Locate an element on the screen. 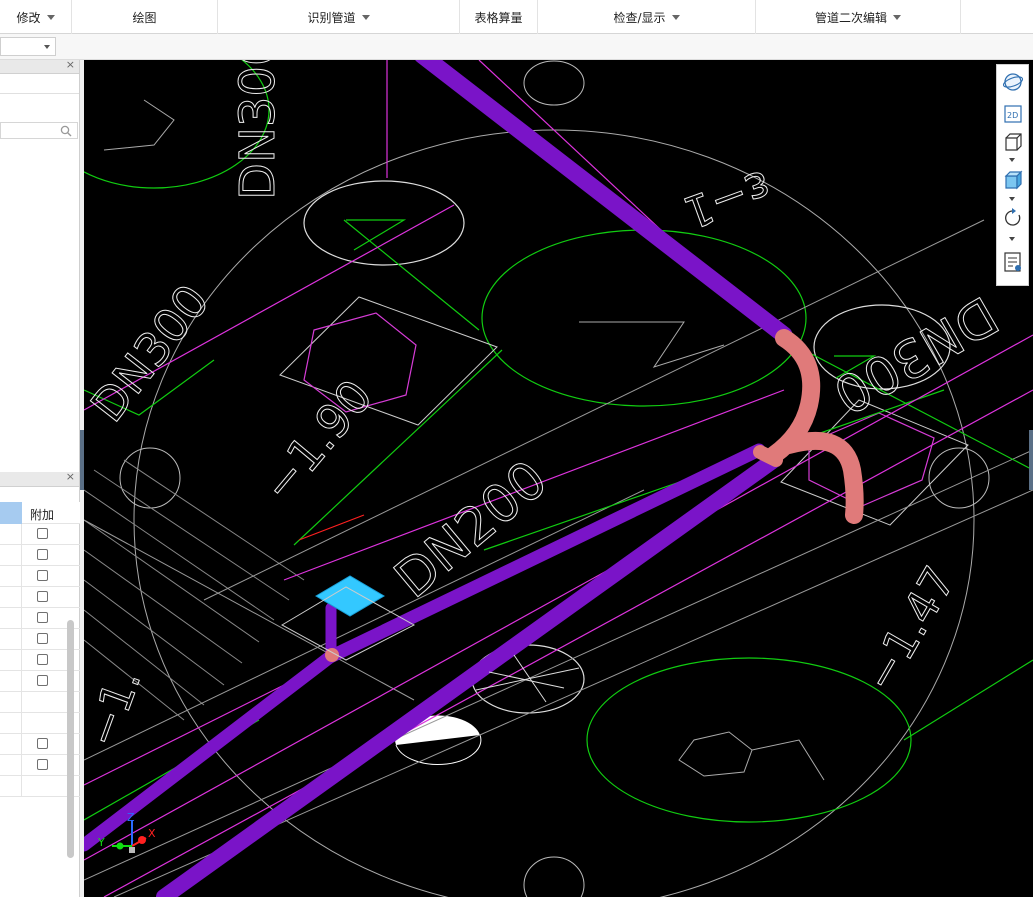 The image size is (1033, 897). ribbon-group-pipe-edit: 管道二次编辑 is located at coordinates (858, 17).